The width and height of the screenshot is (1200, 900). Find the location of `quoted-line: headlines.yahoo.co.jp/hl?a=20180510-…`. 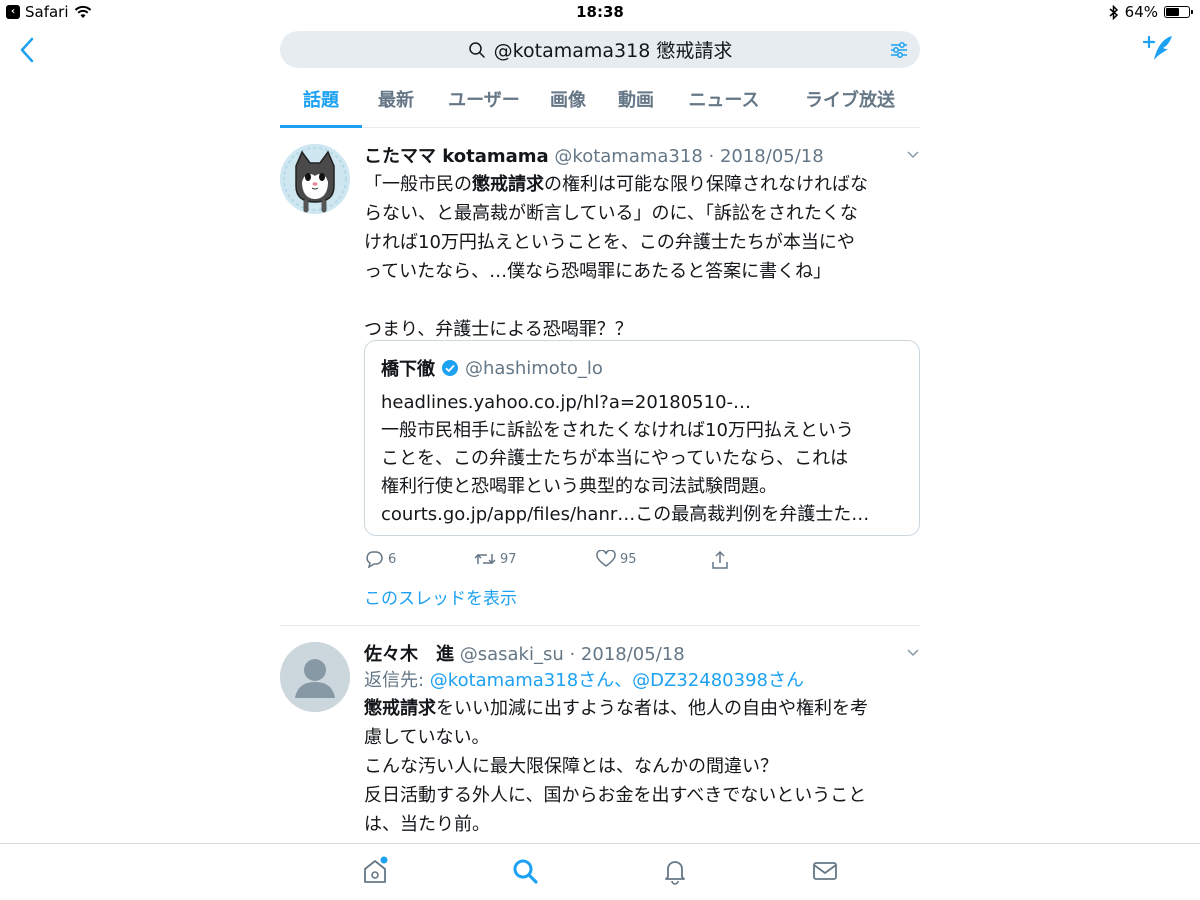

quoted-line: headlines.yahoo.co.jp/hl?a=20180510-… is located at coordinates (646, 403).